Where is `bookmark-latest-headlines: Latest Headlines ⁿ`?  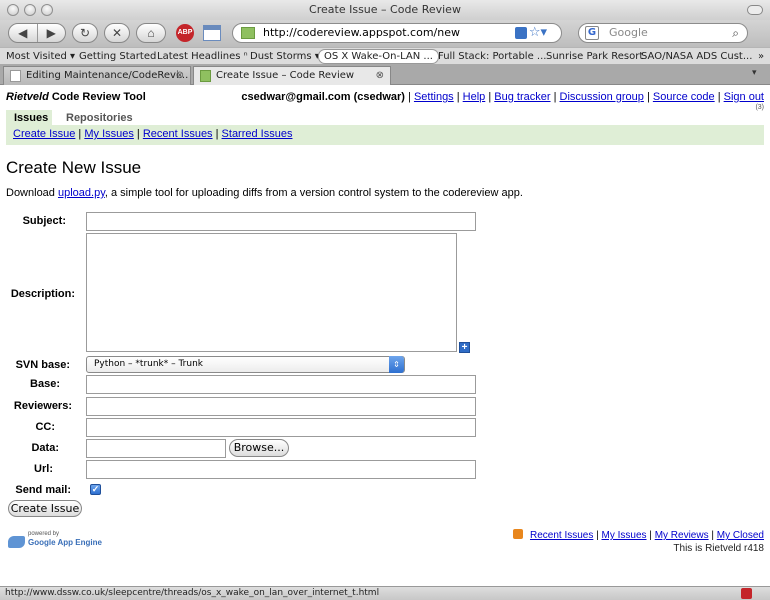 bookmark-latest-headlines: Latest Headlines ⁿ is located at coordinates (202, 56).